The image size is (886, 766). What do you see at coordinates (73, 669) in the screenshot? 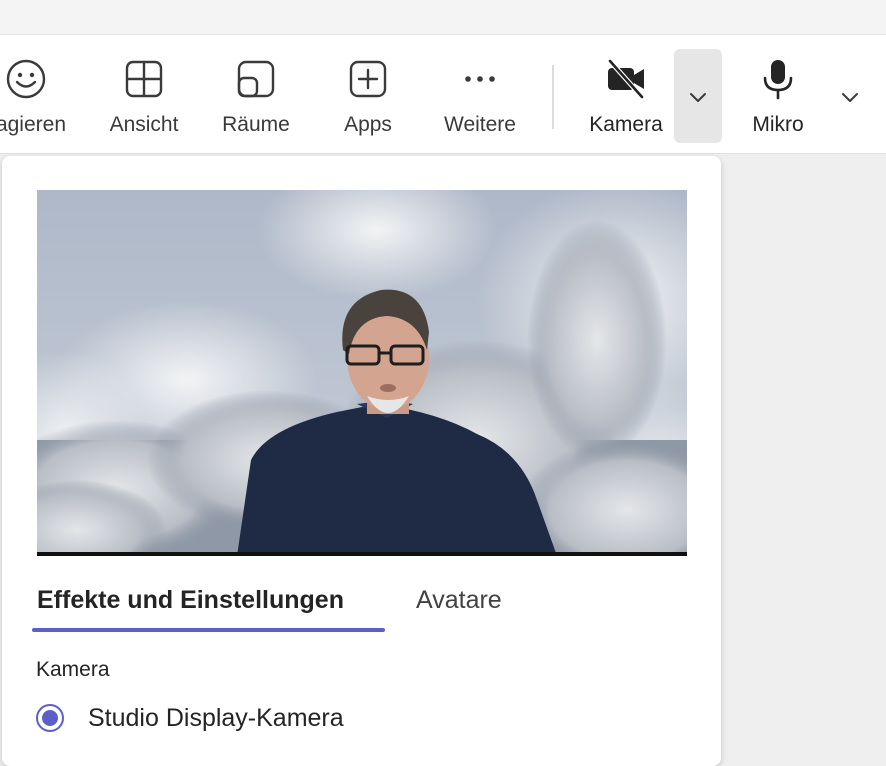
I see `camera-section-label: Kamera` at bounding box center [73, 669].